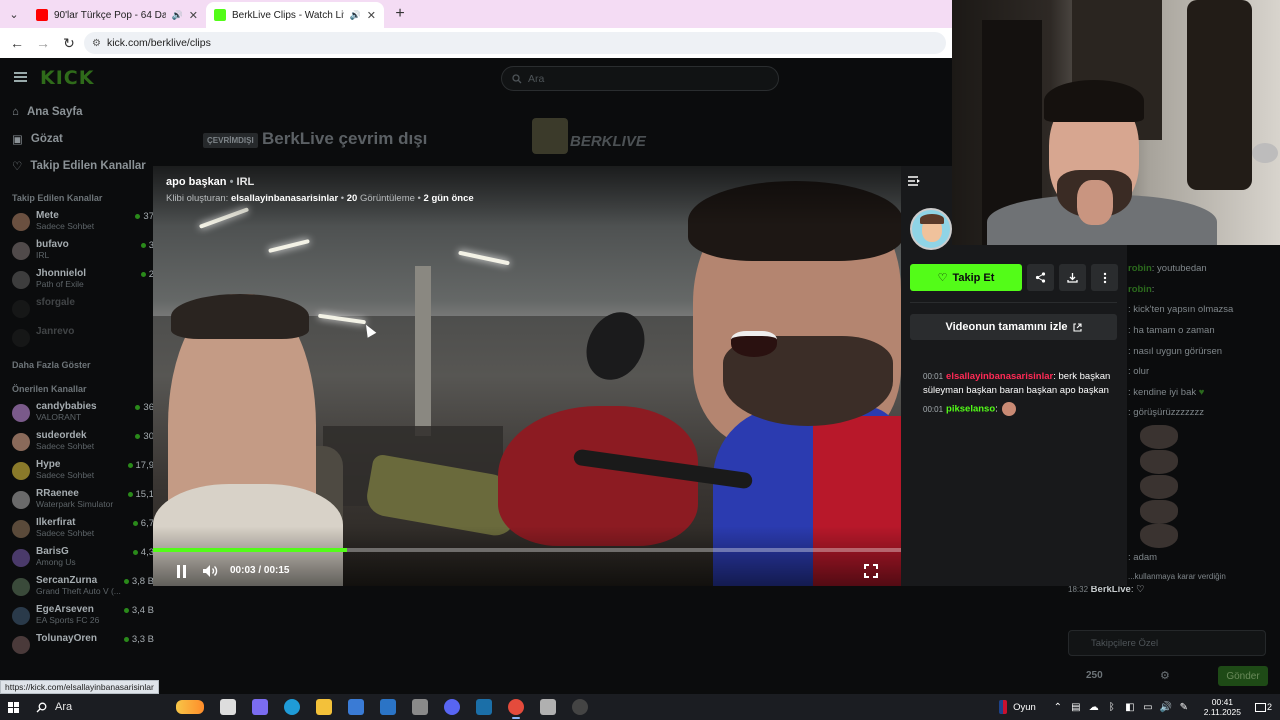 The width and height of the screenshot is (1280, 720). I want to click on collapse-panel-button, so click(914, 181).